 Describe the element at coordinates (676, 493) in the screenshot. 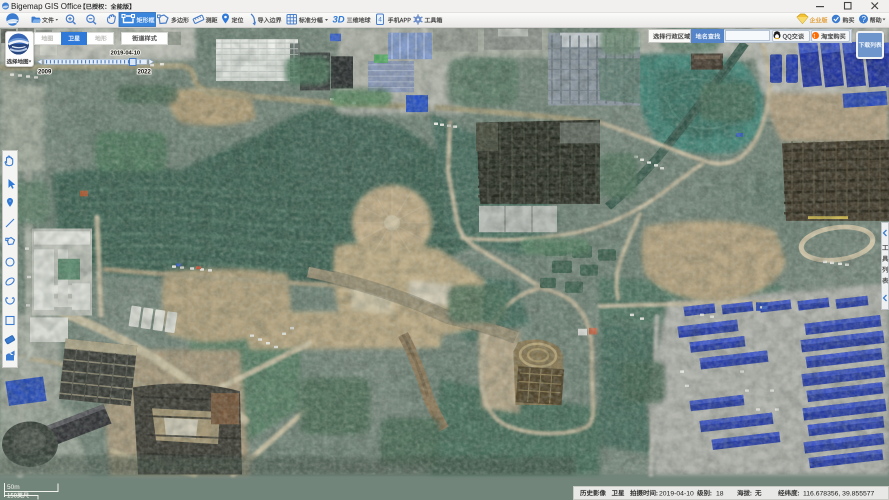

I see `svg-text: 2019-04-10` at that location.